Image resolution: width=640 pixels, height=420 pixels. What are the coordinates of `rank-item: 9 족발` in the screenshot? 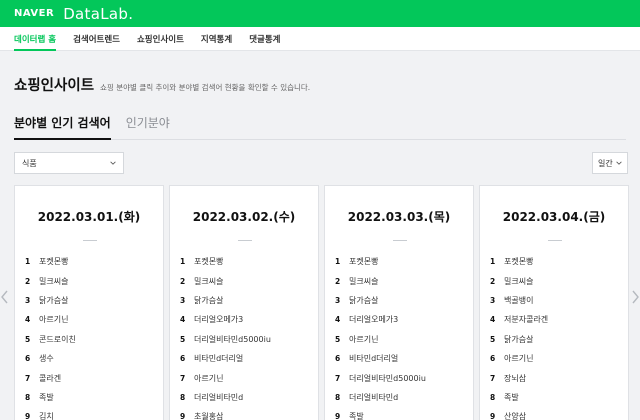 It's located at (401, 413).